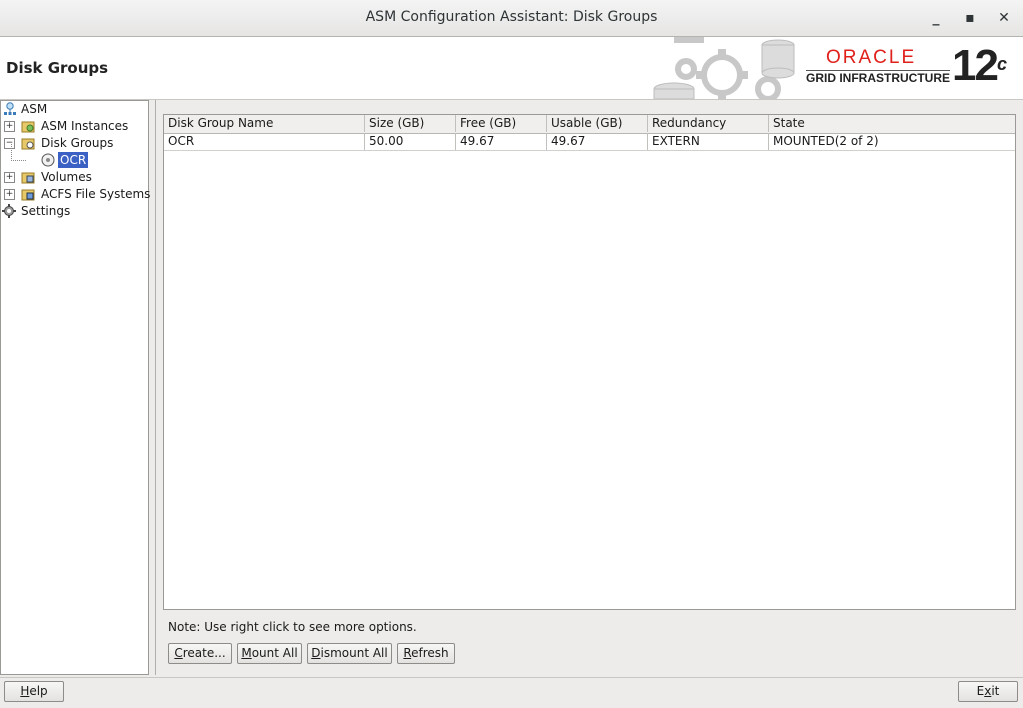 The image size is (1023, 708). What do you see at coordinates (178, 653) in the screenshot?
I see `create-mnemonic: C` at bounding box center [178, 653].